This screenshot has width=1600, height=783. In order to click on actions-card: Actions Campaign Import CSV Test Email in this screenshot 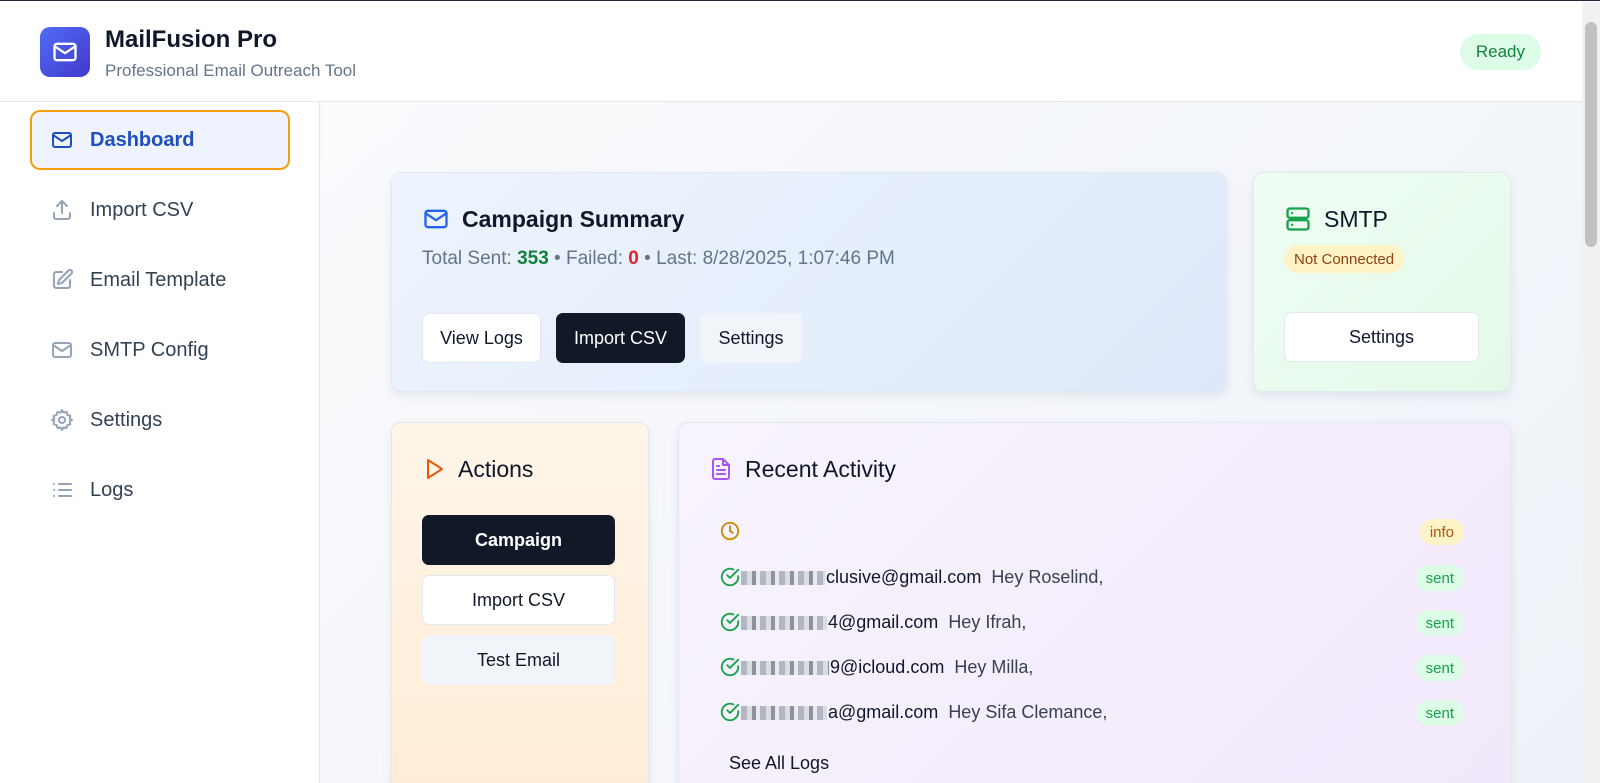, I will do `click(520, 602)`.